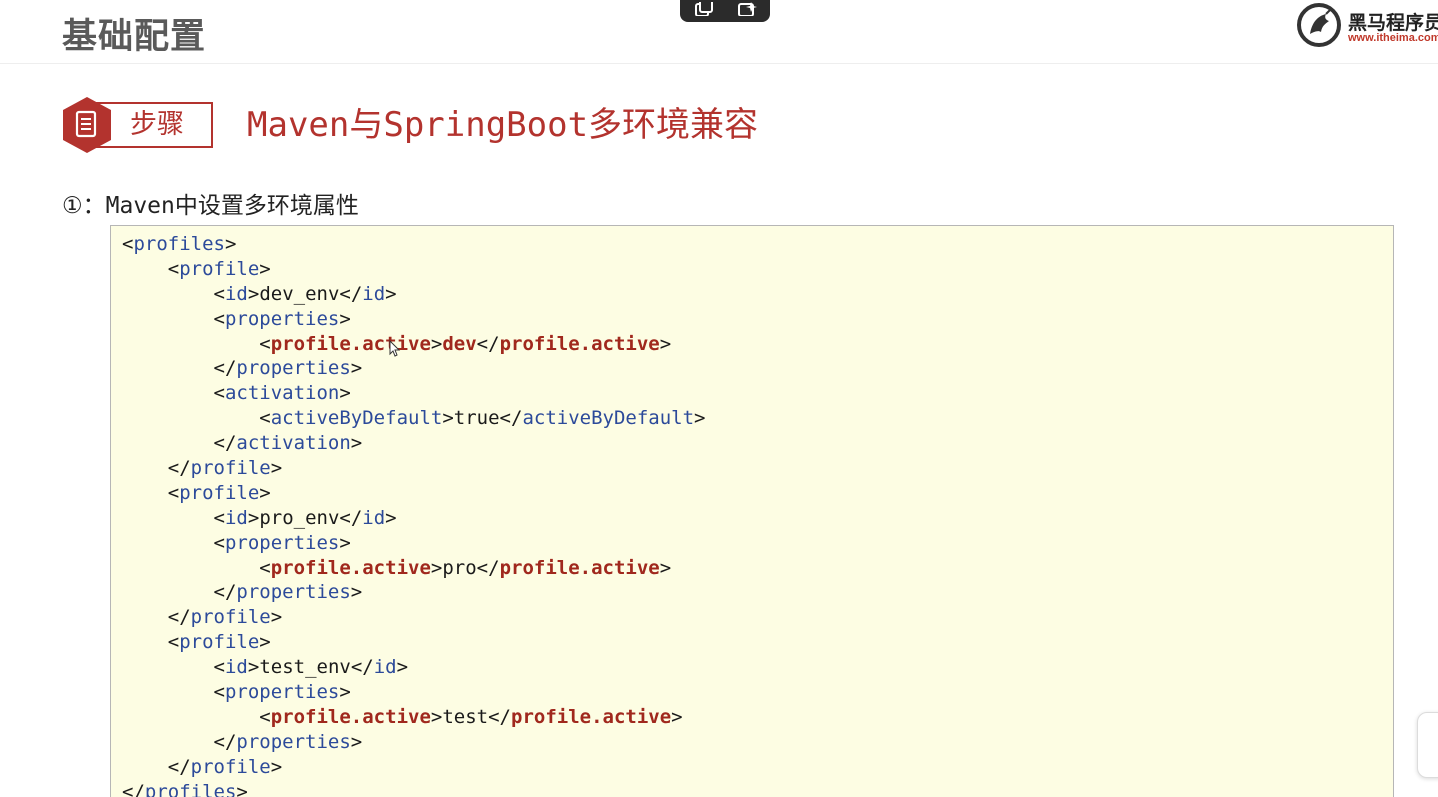  I want to click on code-token: test_env, so click(305, 667).